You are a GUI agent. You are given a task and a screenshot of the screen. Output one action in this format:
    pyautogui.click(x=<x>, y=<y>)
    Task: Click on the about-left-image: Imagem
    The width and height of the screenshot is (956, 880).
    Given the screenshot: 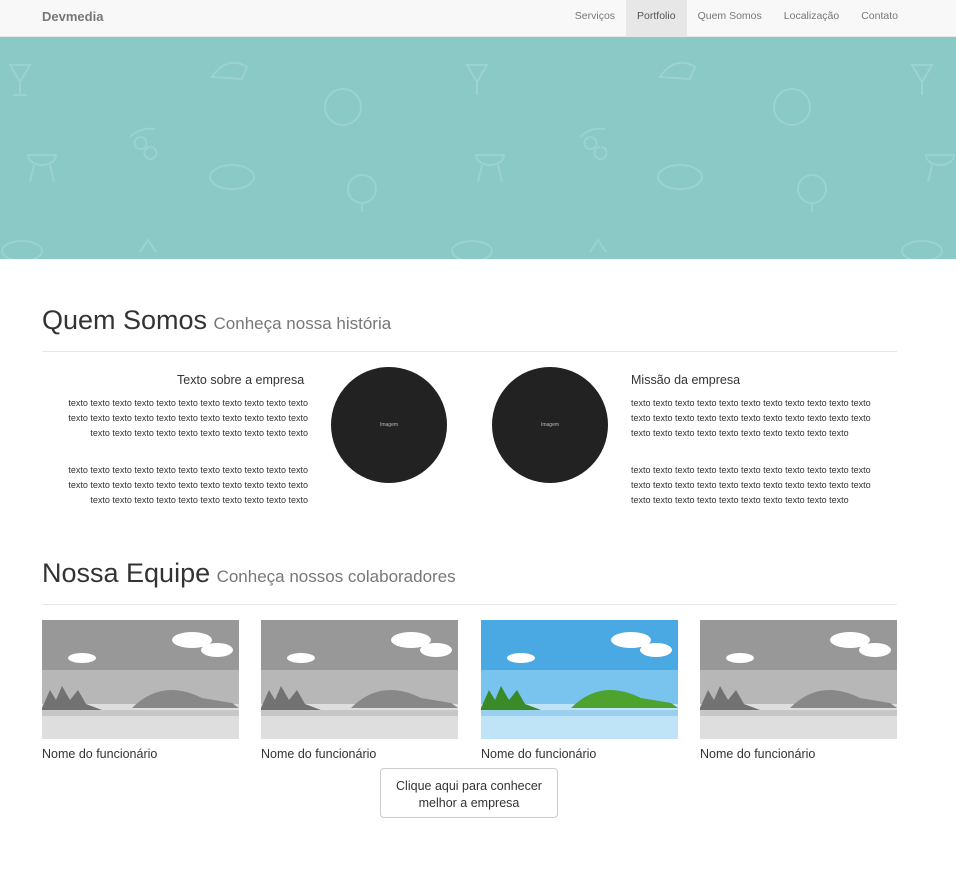 What is the action you would take?
    pyautogui.click(x=389, y=425)
    